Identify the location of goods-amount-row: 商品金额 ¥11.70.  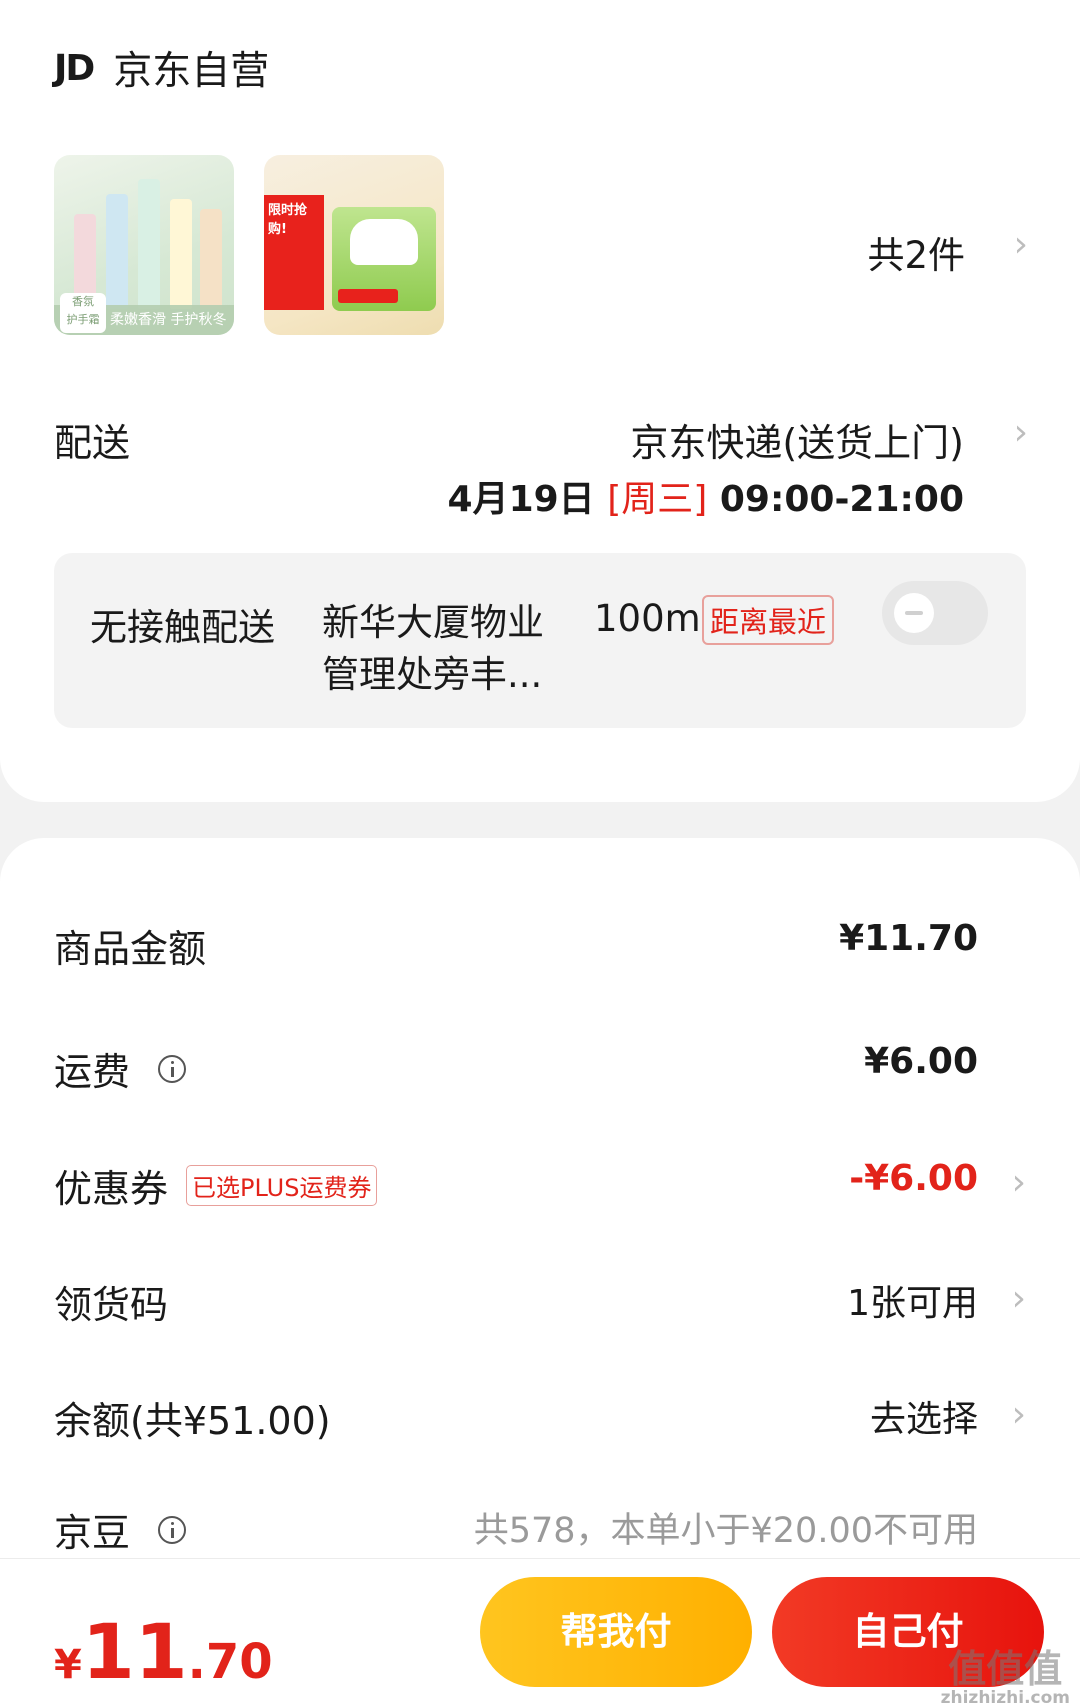
(540, 948).